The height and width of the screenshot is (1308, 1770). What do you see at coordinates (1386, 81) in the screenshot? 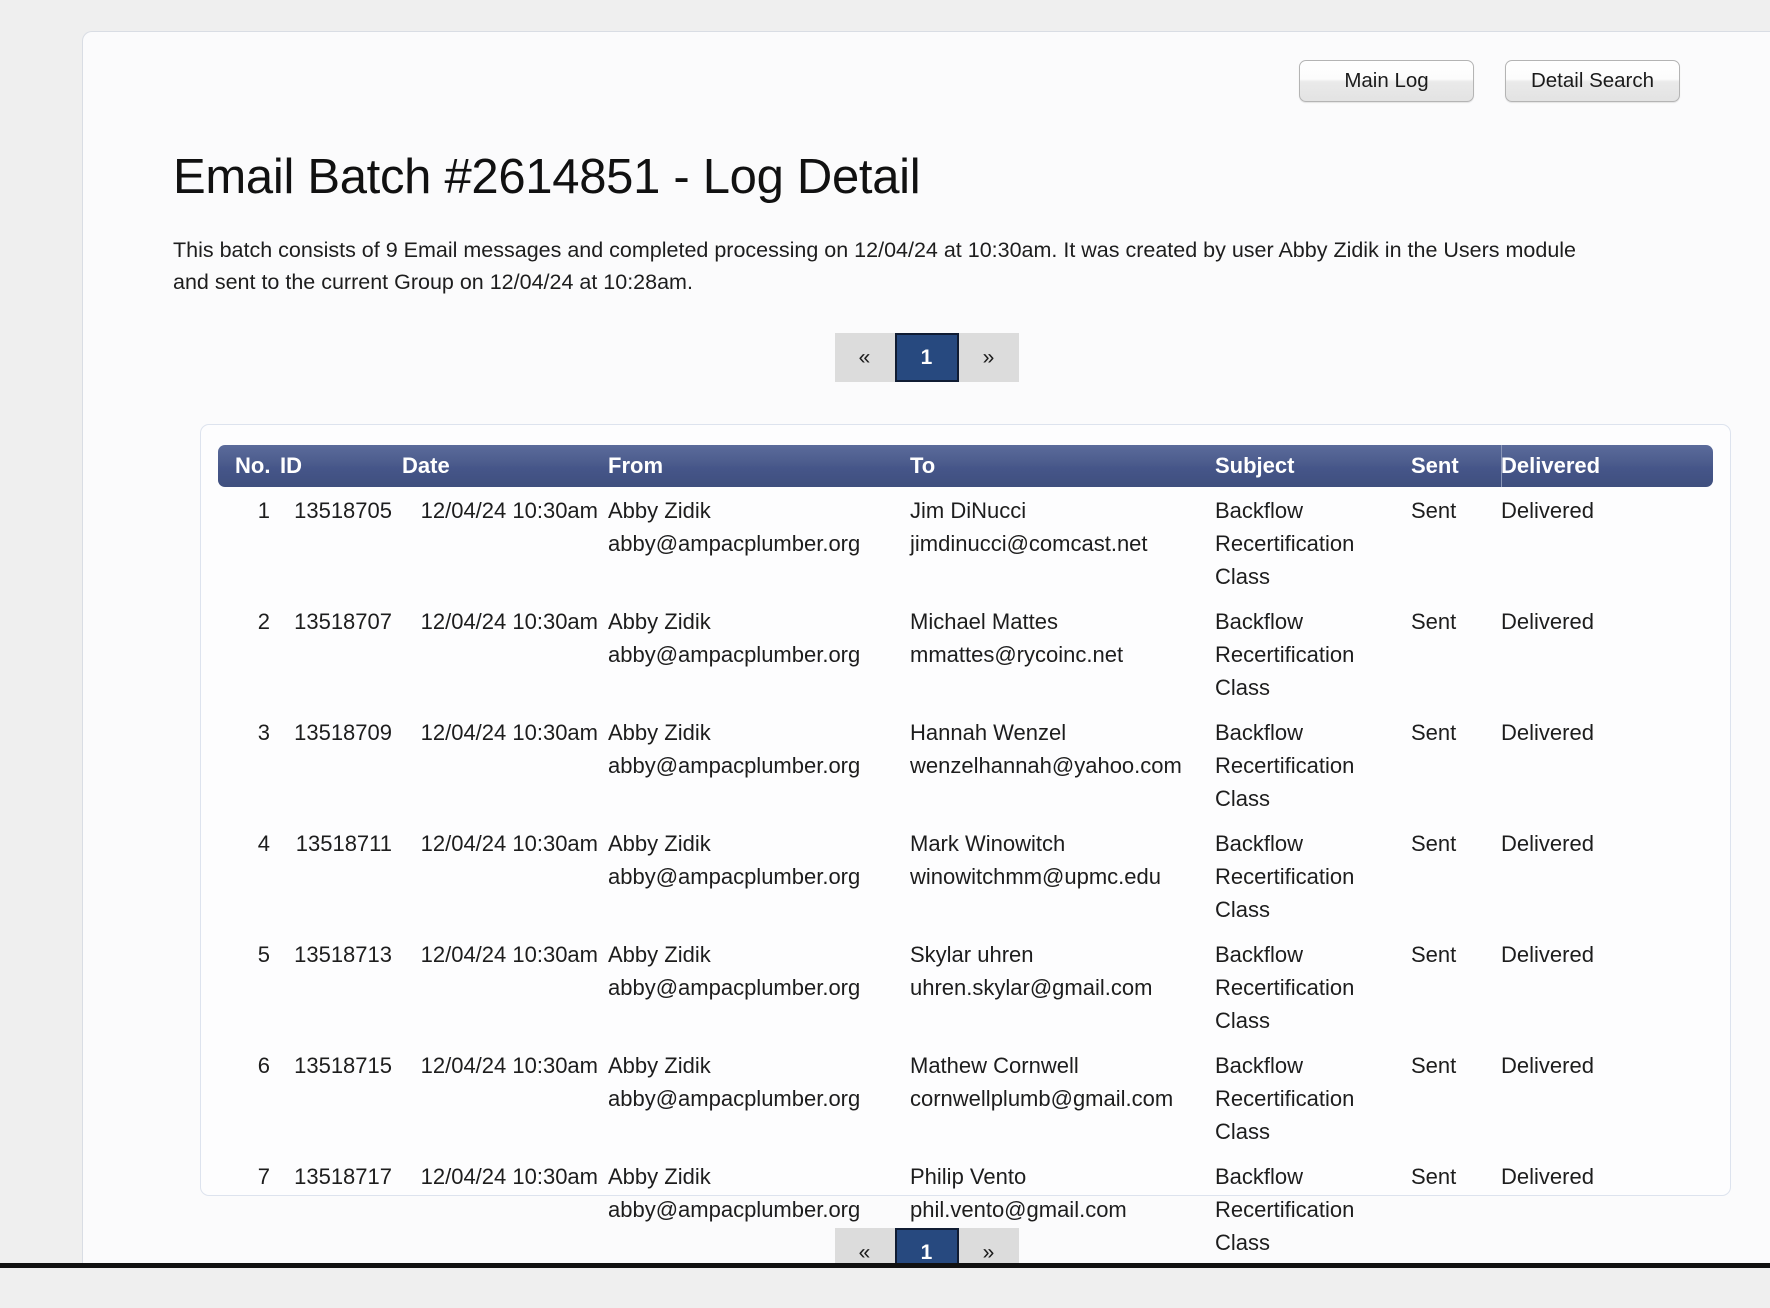
I see `main-log-button: Main Log` at bounding box center [1386, 81].